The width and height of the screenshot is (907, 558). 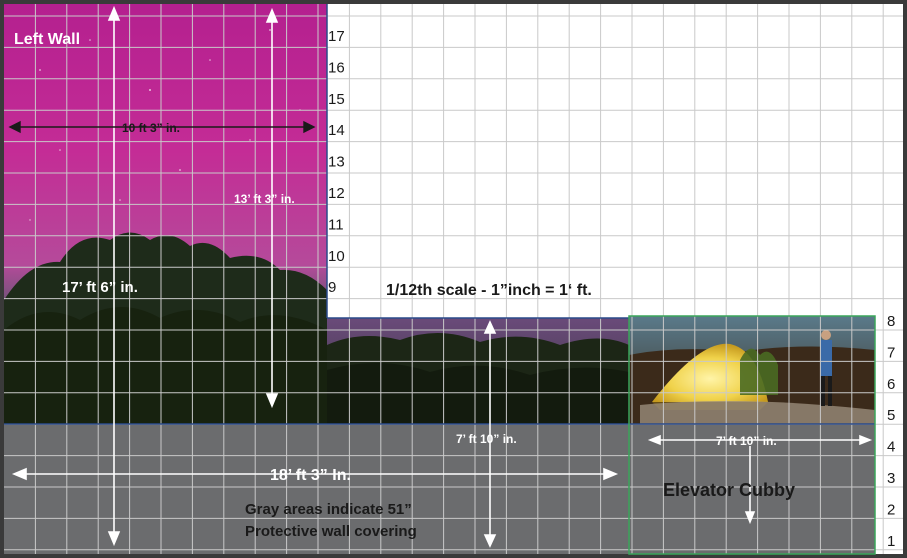 I want to click on dim-18ft-3in: 18’ ft 3” In., so click(x=310, y=475).